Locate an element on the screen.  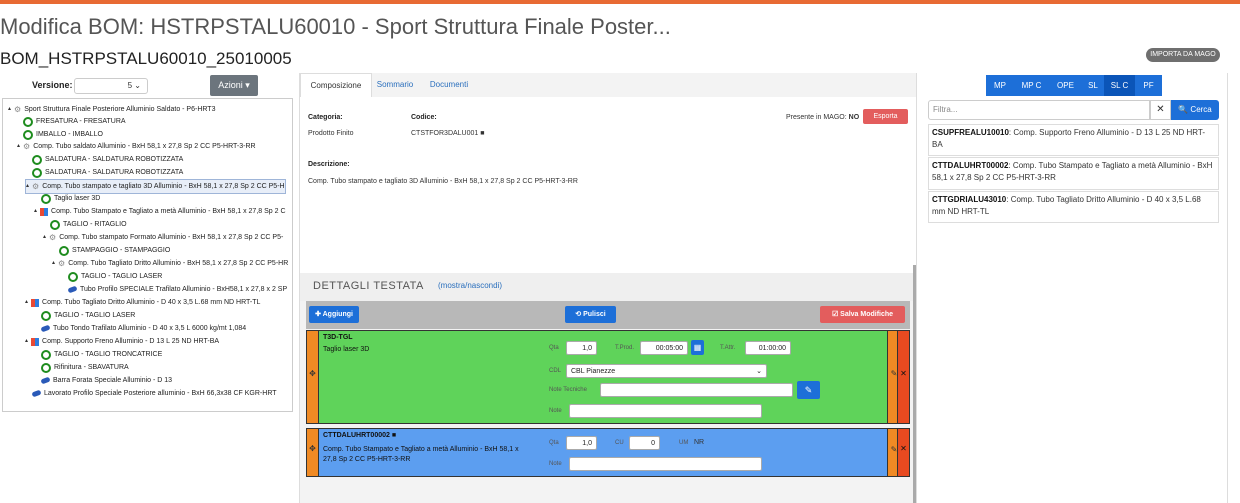
dettagli-testata-title: DETTAGLI TESTATA is located at coordinates (368, 286).